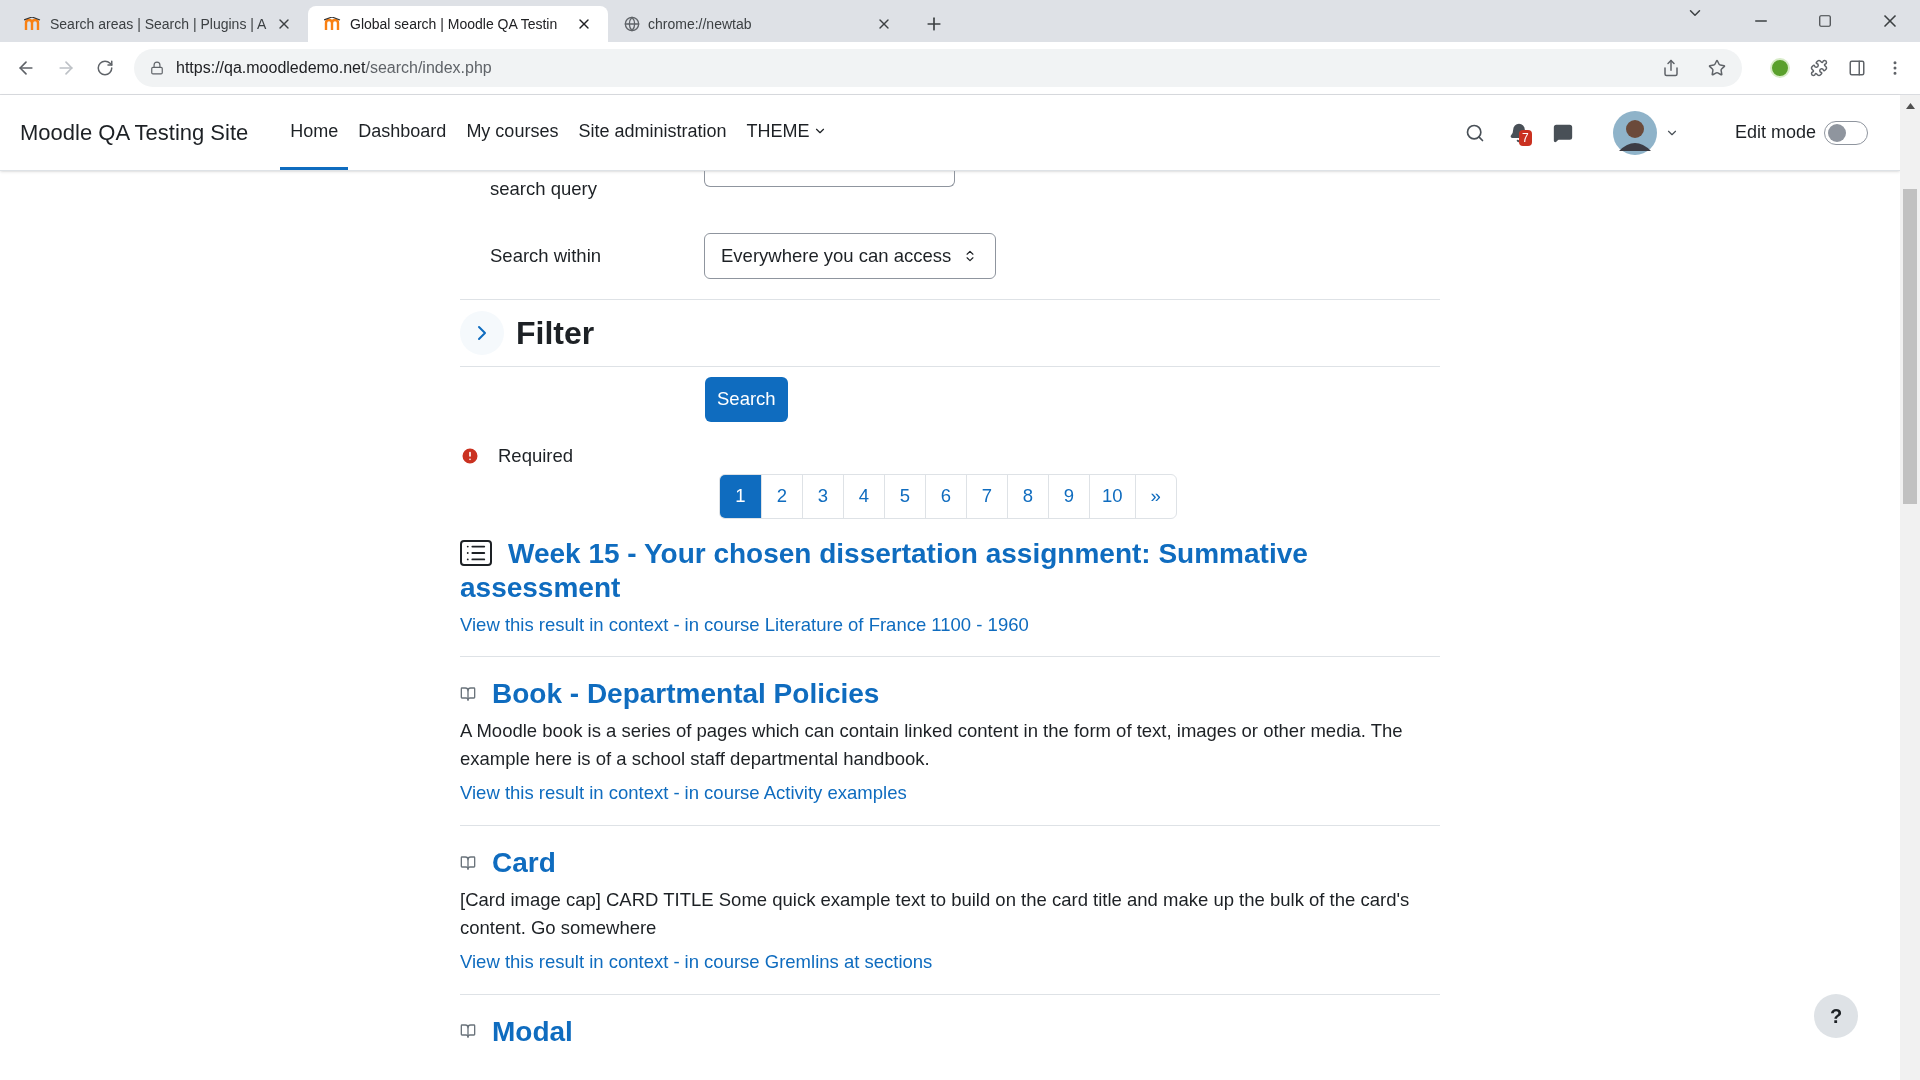  I want to click on result-title-link: Week 15 - Your chosen dissertation assignment: Summative assessment, so click(950, 570).